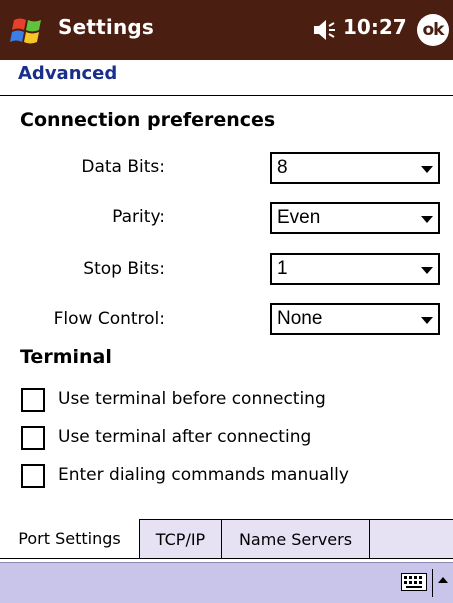 The width and height of the screenshot is (453, 603). I want to click on connection-preferences-heading: Connection preferences, so click(148, 120).